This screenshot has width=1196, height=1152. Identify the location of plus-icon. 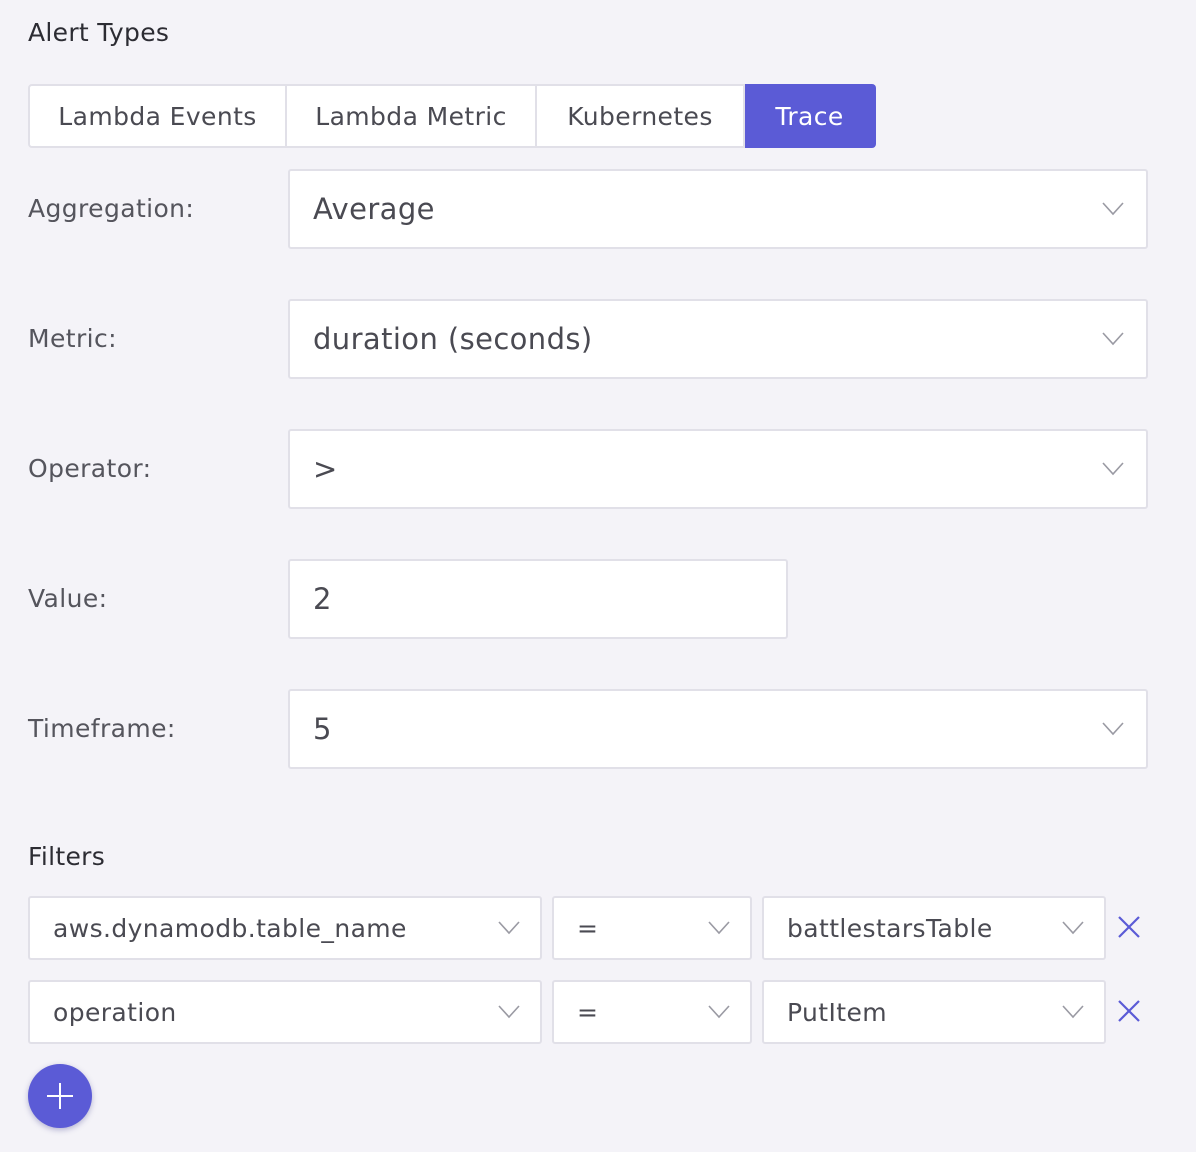
(60, 1096).